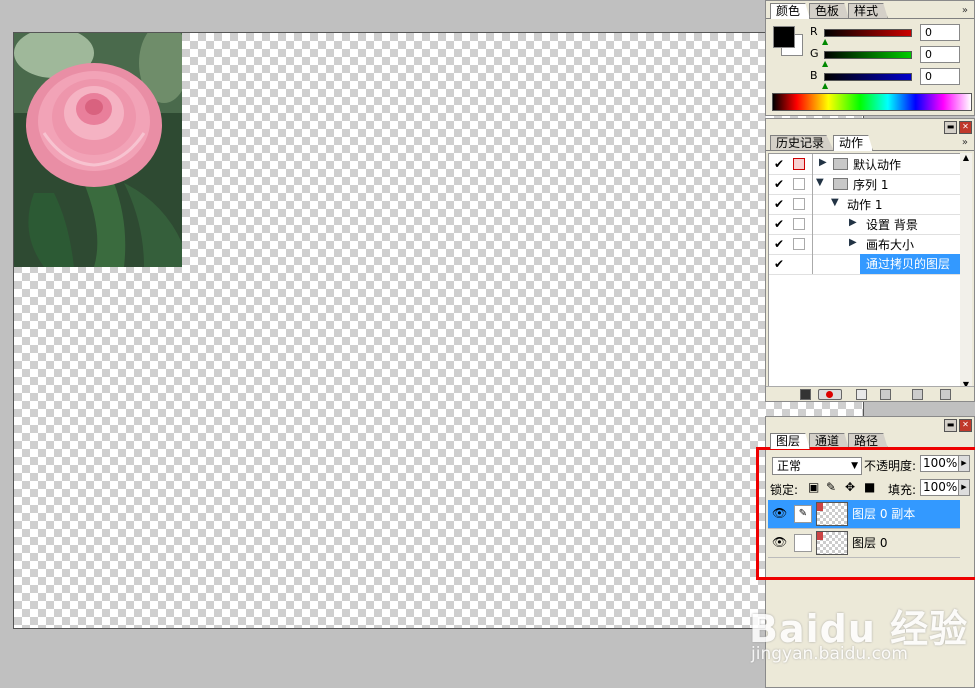  Describe the element at coordinates (870, 393) in the screenshot. I see `actions-toolbar` at that location.